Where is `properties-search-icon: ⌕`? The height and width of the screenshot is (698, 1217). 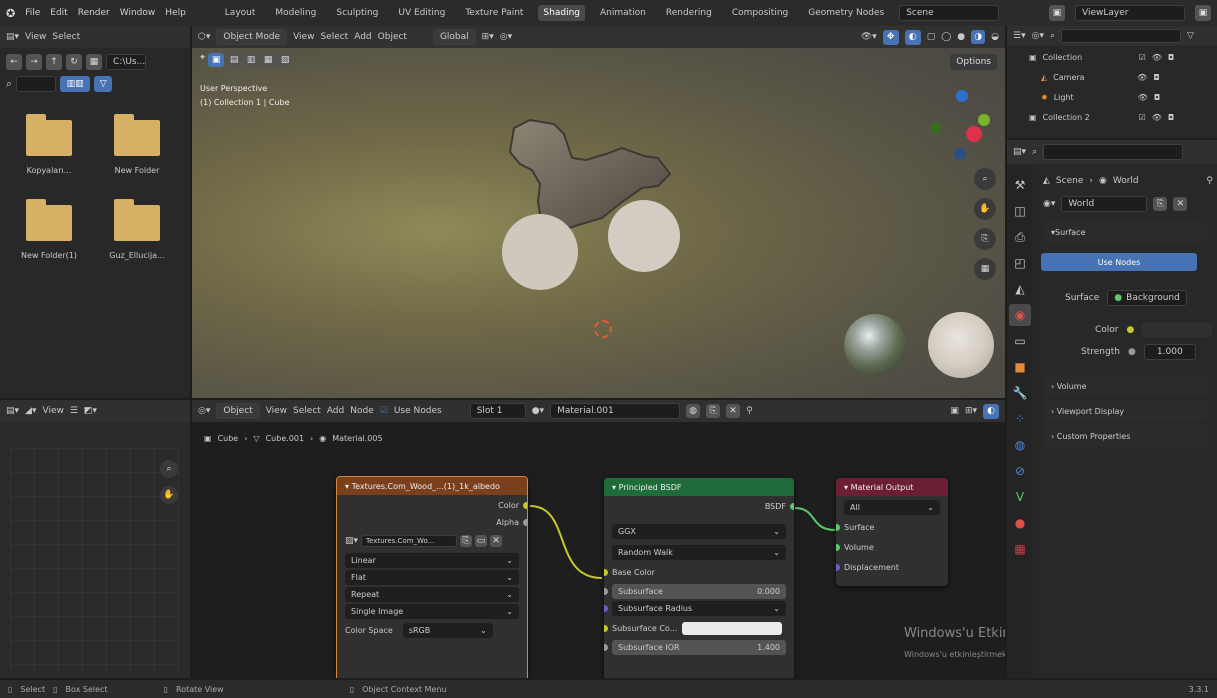
properties-search-icon: ⌕ is located at coordinates (1034, 152).